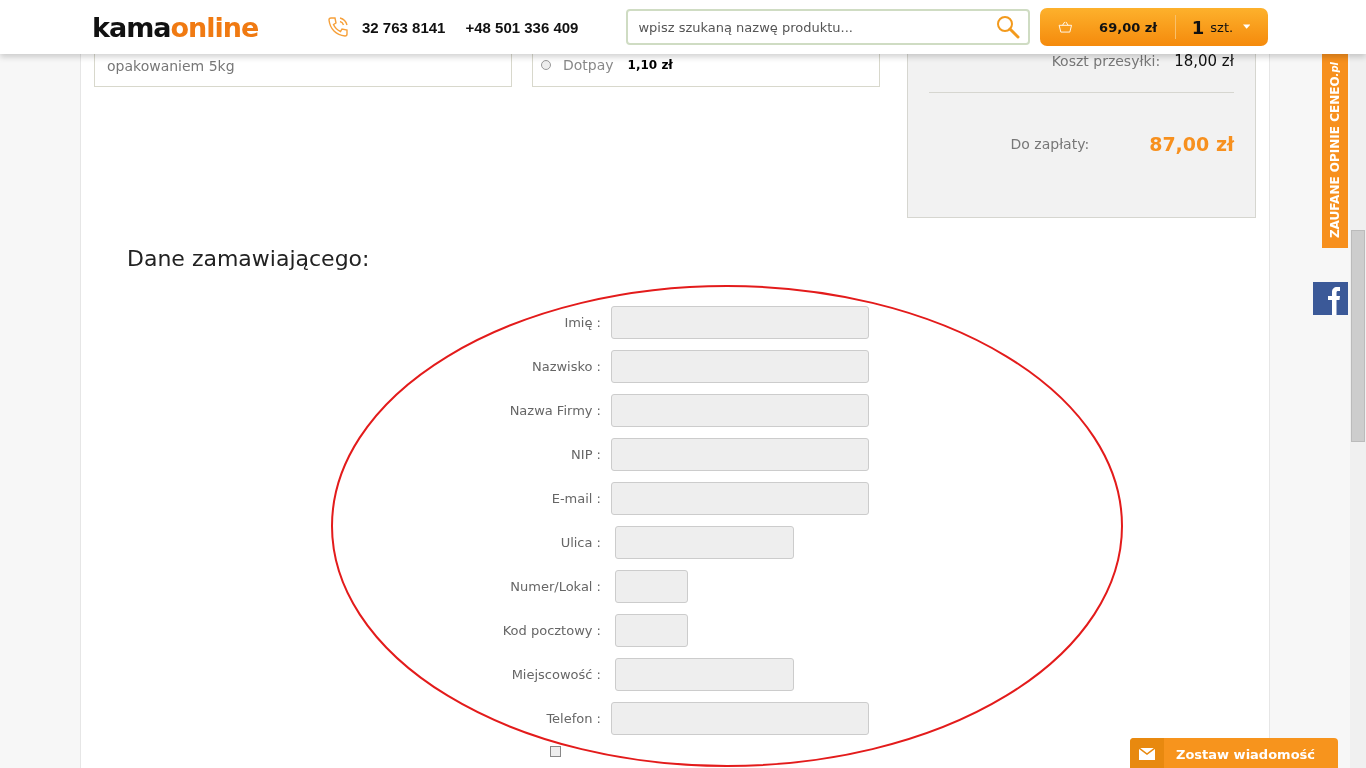 The width and height of the screenshot is (1366, 768). I want to click on total-value: 87,00 zł, so click(1191, 144).